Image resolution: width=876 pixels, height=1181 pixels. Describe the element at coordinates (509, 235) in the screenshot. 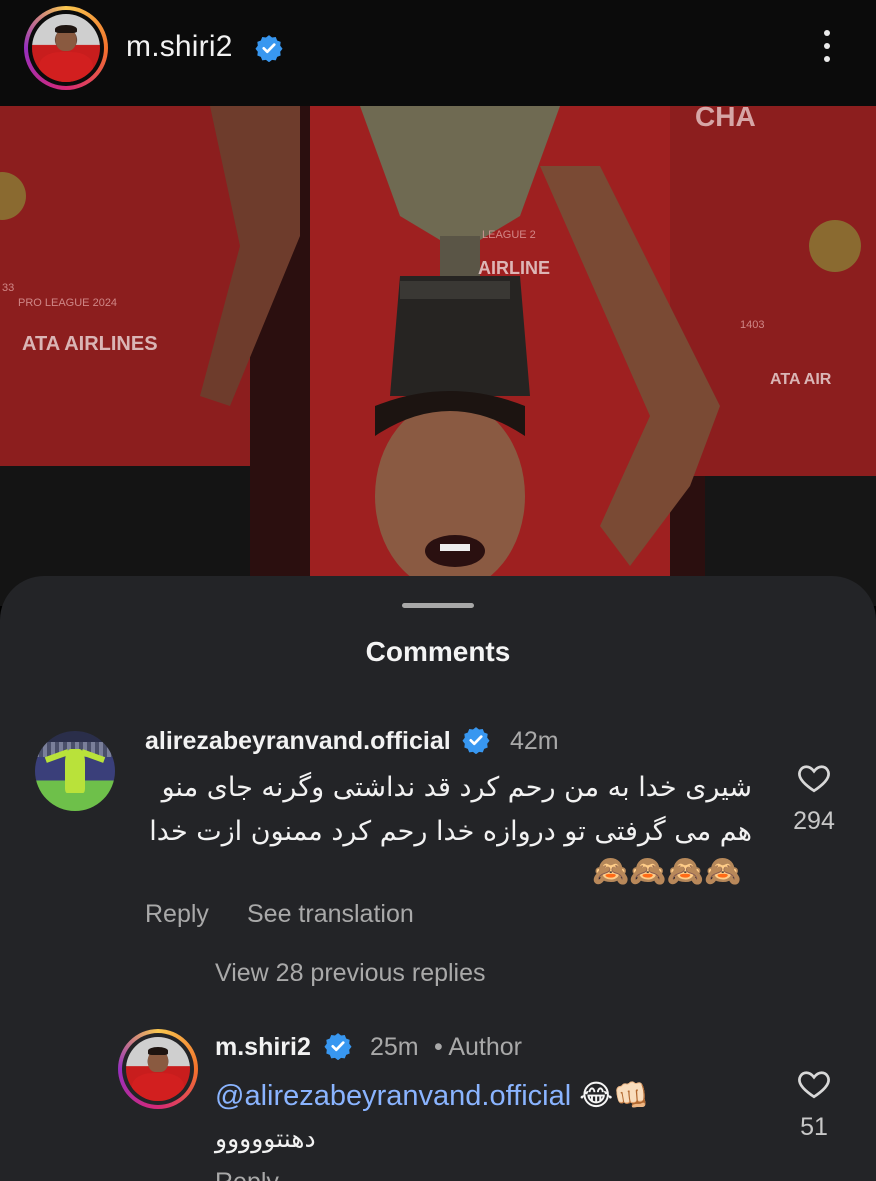

I see `photo-text-league: LEAGUE 2` at that location.